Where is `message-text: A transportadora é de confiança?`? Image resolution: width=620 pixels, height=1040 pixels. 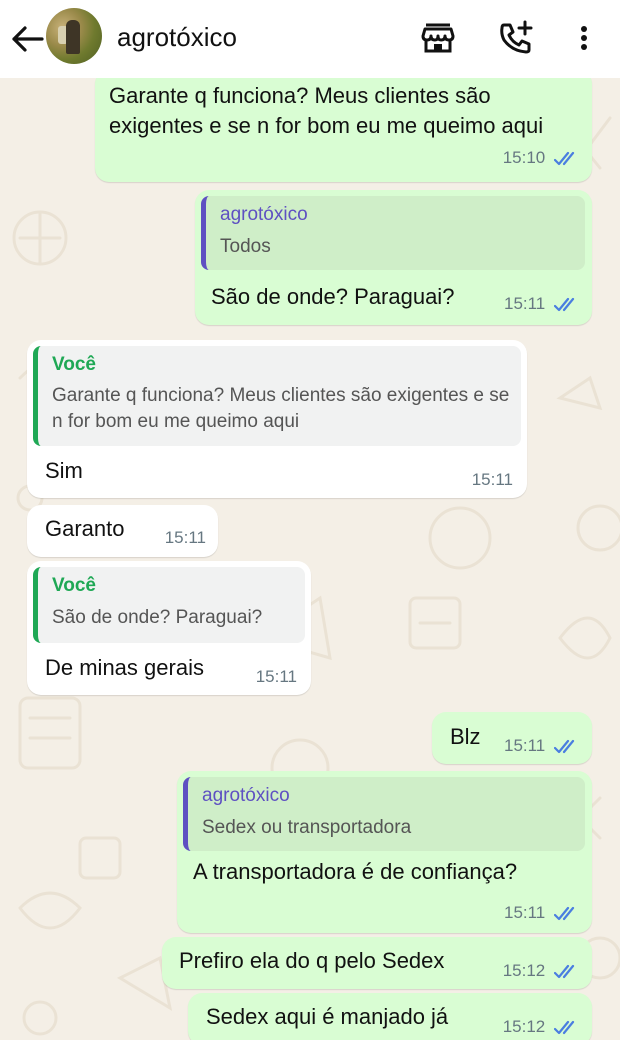
message-text: A transportadora é de confiança? is located at coordinates (355, 871).